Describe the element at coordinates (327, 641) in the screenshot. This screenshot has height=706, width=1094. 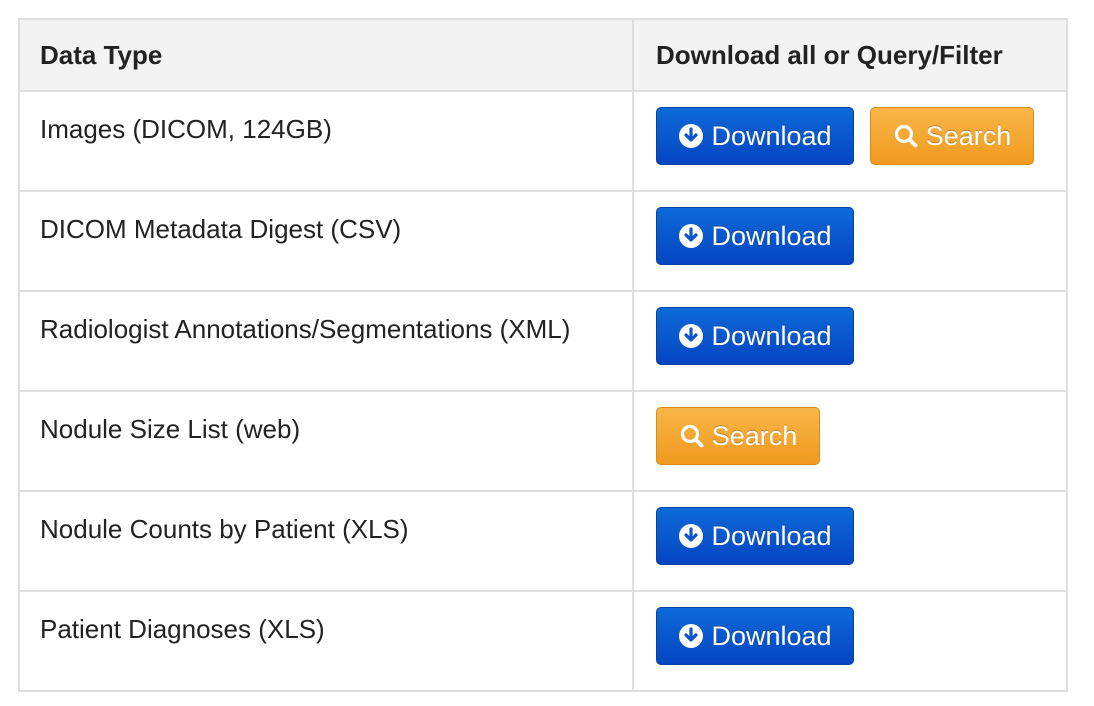
I see `row-label: Patient Diagnoses (XLS)` at that location.